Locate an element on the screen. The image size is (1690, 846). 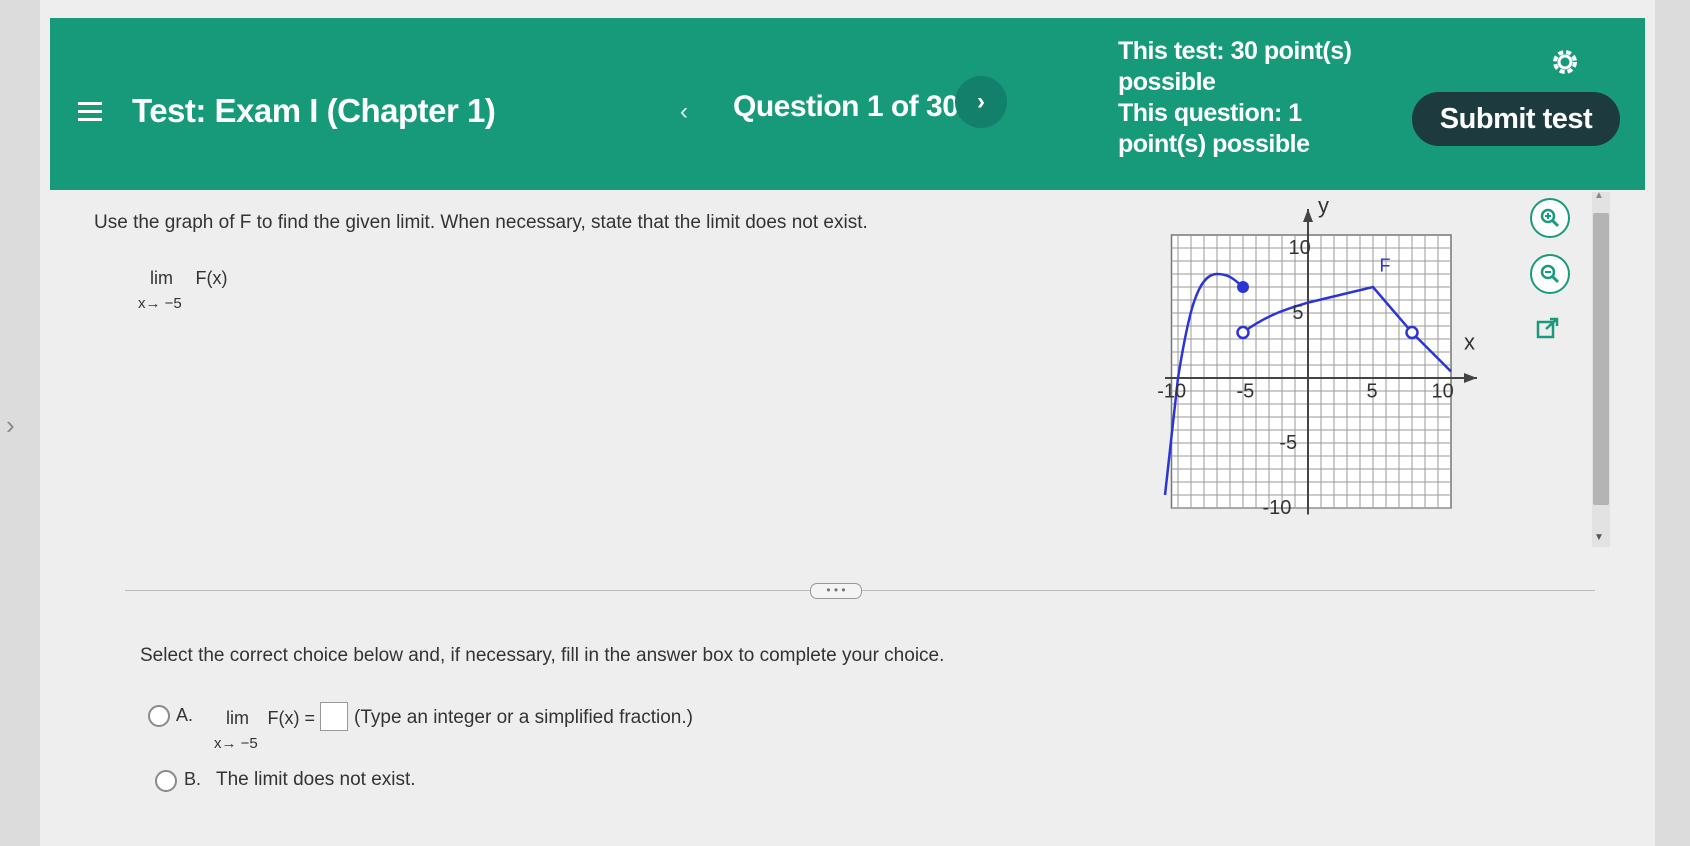
y-tick-label-5: 5 is located at coordinates (1297, 313).